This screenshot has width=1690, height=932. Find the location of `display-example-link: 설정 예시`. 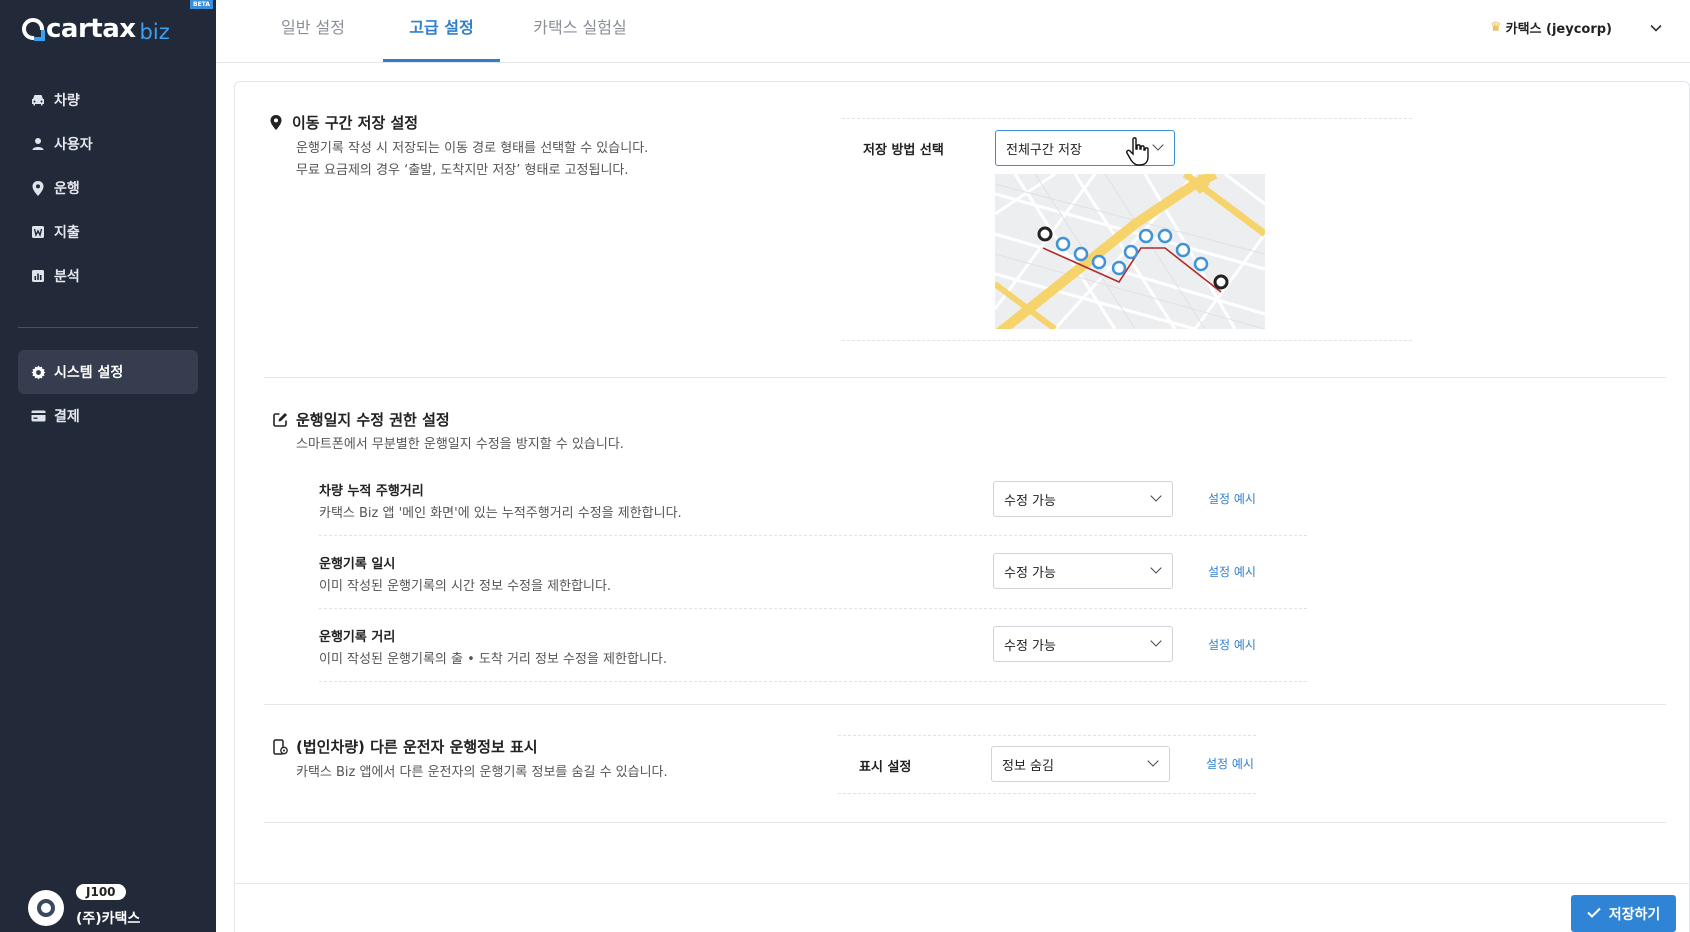

display-example-link: 설정 예시 is located at coordinates (1230, 763).